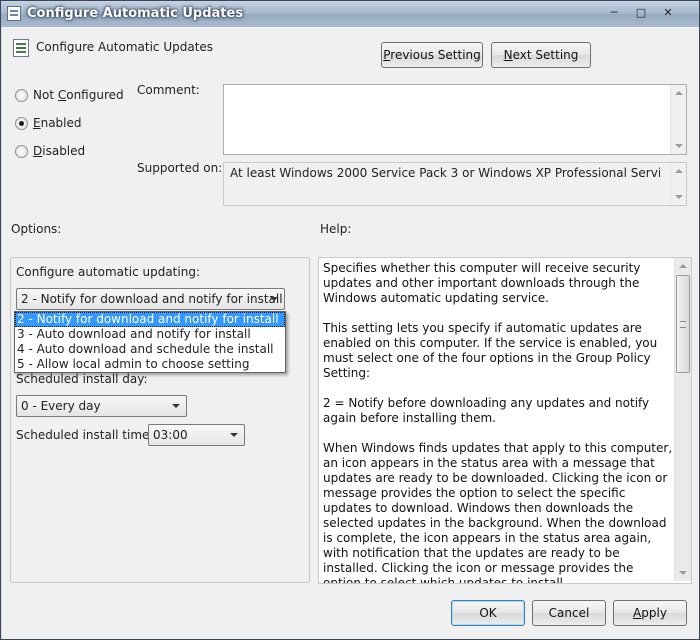 This screenshot has height=640, width=700. What do you see at coordinates (678, 184) in the screenshot?
I see `supported-scrollbar` at bounding box center [678, 184].